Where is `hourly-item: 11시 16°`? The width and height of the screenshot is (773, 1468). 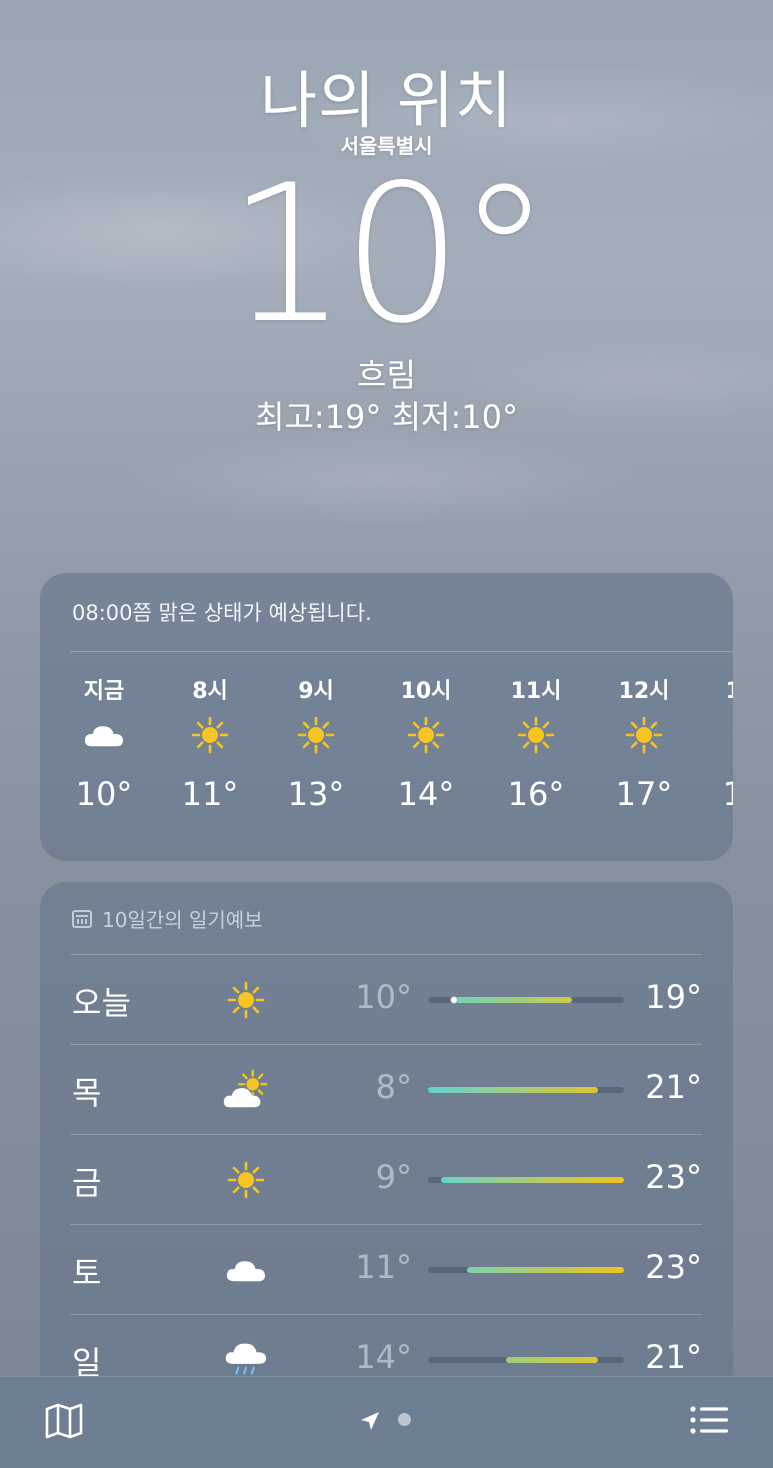
hourly-item: 11시 16° is located at coordinates (536, 743).